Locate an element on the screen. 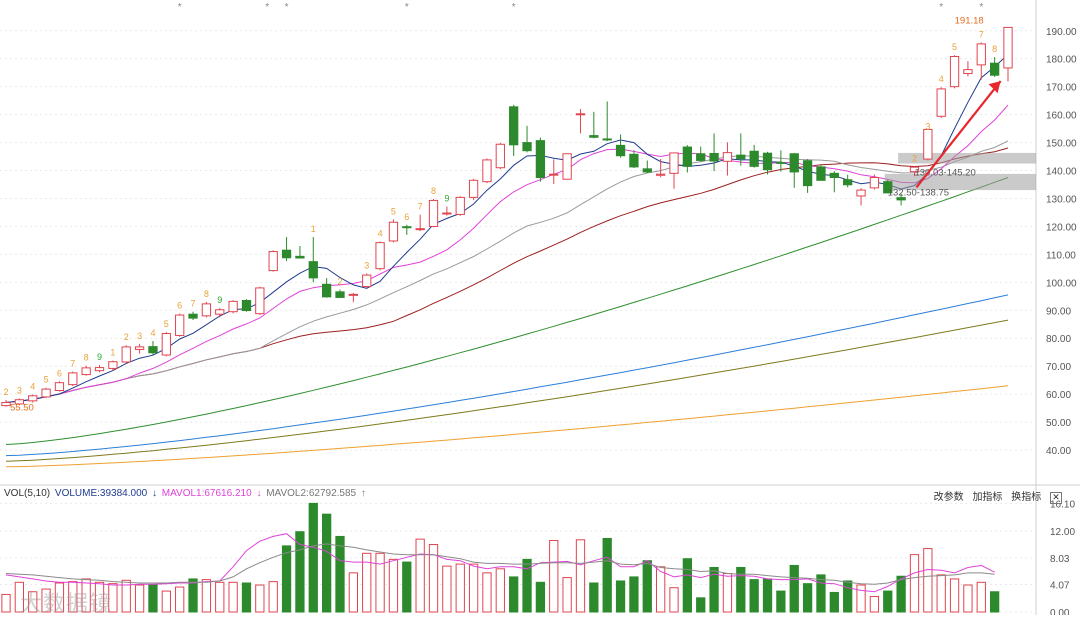  price-annotation: 191.18 is located at coordinates (969, 20).